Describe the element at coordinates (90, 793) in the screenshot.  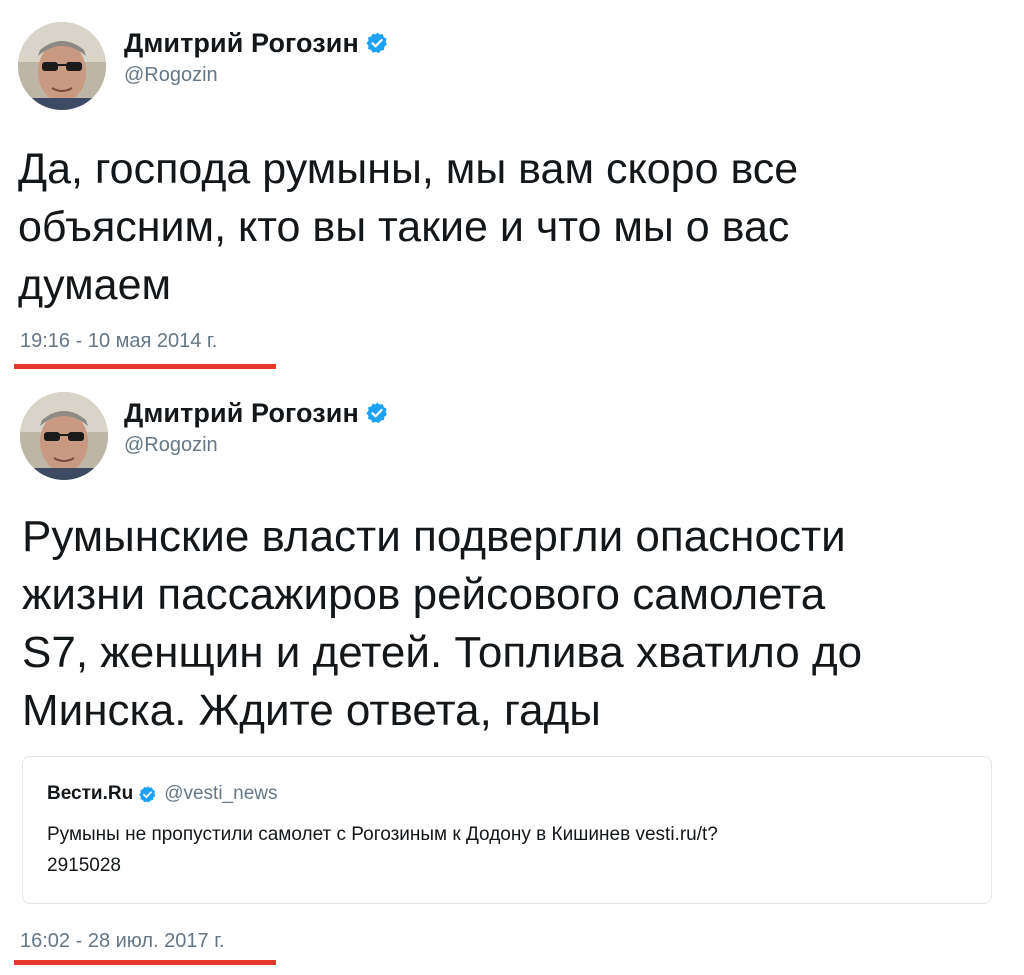
I see `quoted-author-name: Вести.Ru` at that location.